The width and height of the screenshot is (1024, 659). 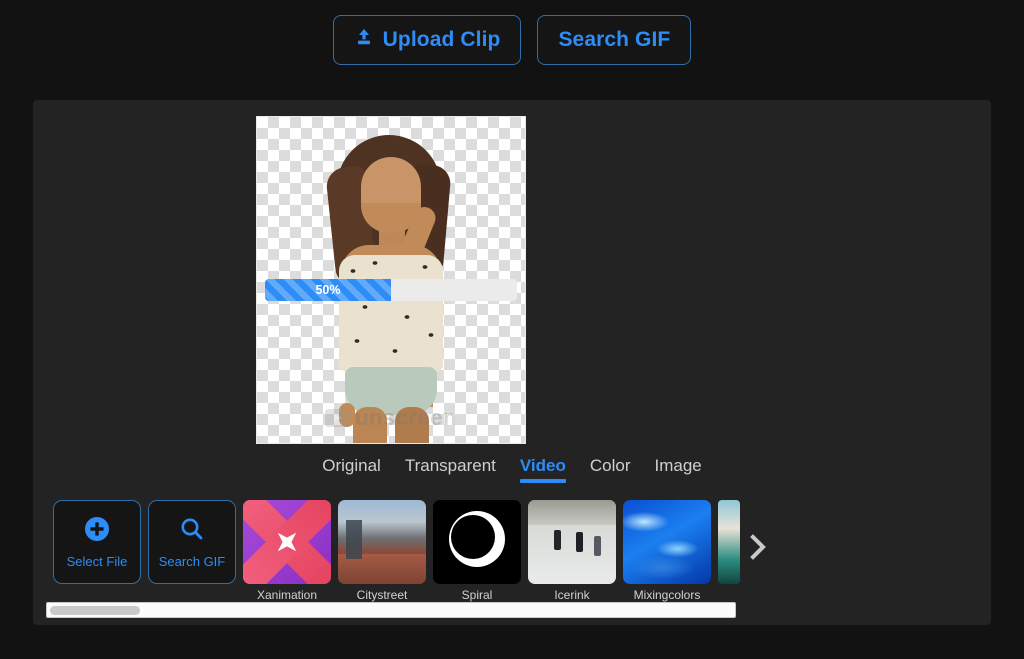 What do you see at coordinates (450, 469) in the screenshot?
I see `tab-transparent: Transparent` at bounding box center [450, 469].